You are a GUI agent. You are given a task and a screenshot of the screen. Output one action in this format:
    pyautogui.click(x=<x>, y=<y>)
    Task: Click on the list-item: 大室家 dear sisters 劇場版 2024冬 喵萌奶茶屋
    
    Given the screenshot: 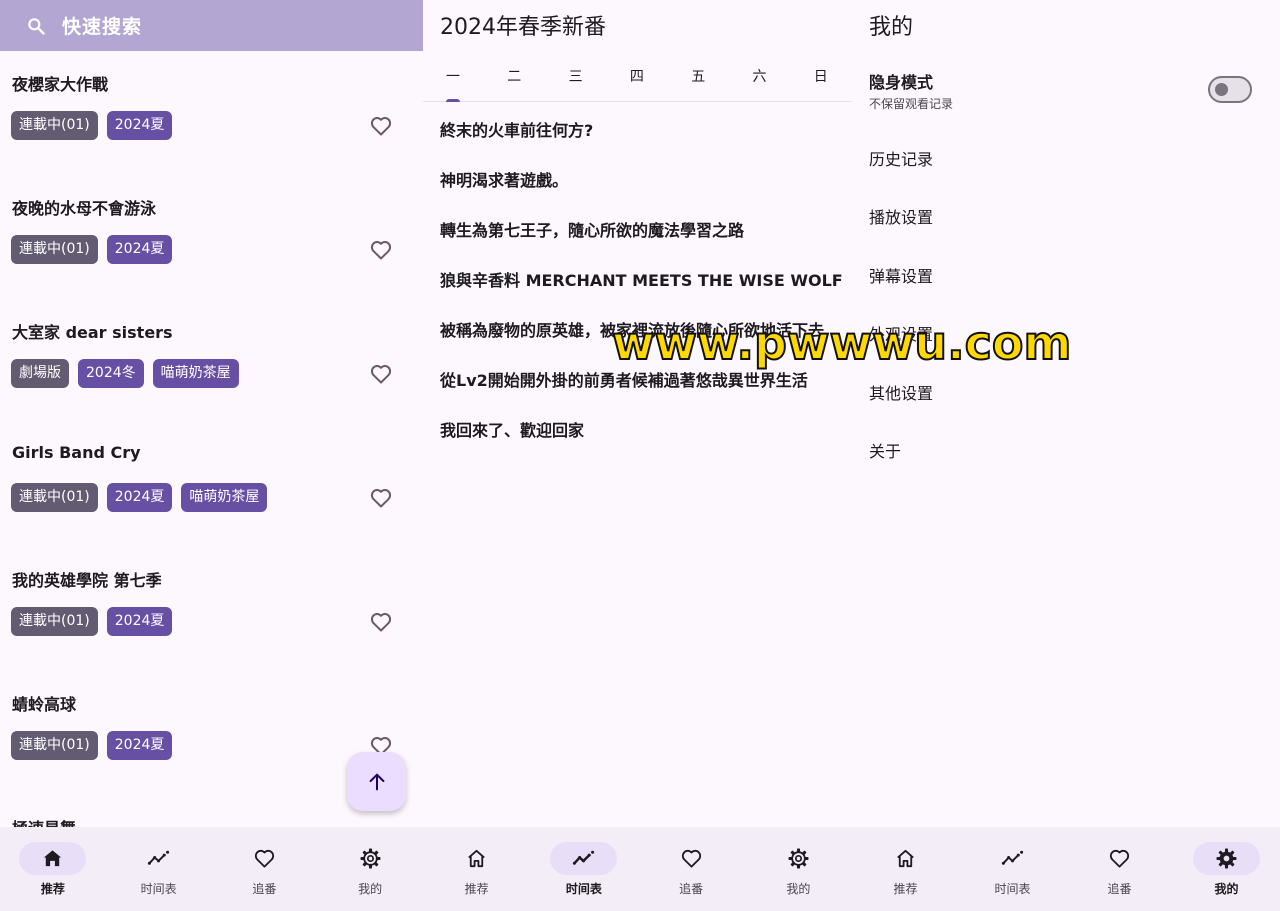 What is the action you would take?
    pyautogui.click(x=211, y=361)
    